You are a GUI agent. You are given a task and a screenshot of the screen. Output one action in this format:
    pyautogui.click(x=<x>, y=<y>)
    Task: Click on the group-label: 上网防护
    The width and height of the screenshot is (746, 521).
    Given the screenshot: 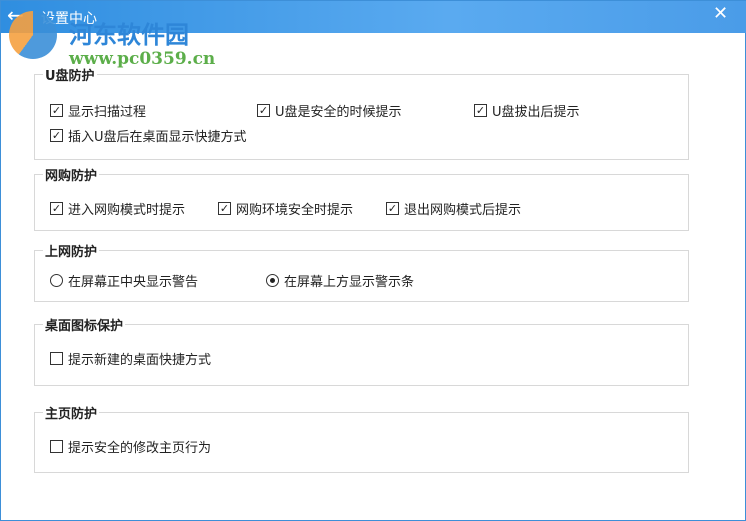 What is the action you would take?
    pyautogui.click(x=71, y=250)
    